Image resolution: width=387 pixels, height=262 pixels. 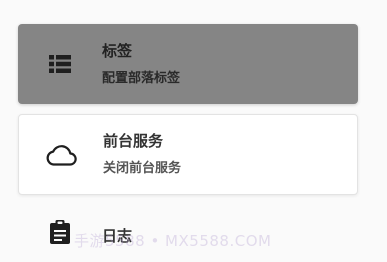 I want to click on menu-item-subtitle: 配置部落标签, so click(x=141, y=78).